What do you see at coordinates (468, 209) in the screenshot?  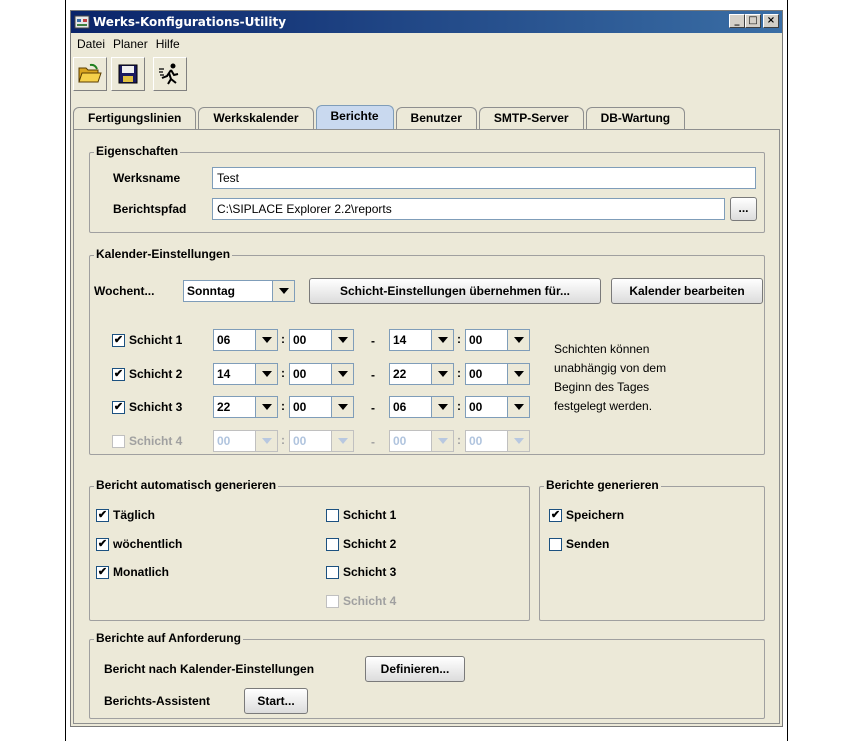 I see `report-path-input: C:\SIPLACE Explorer 2.2\reports` at bounding box center [468, 209].